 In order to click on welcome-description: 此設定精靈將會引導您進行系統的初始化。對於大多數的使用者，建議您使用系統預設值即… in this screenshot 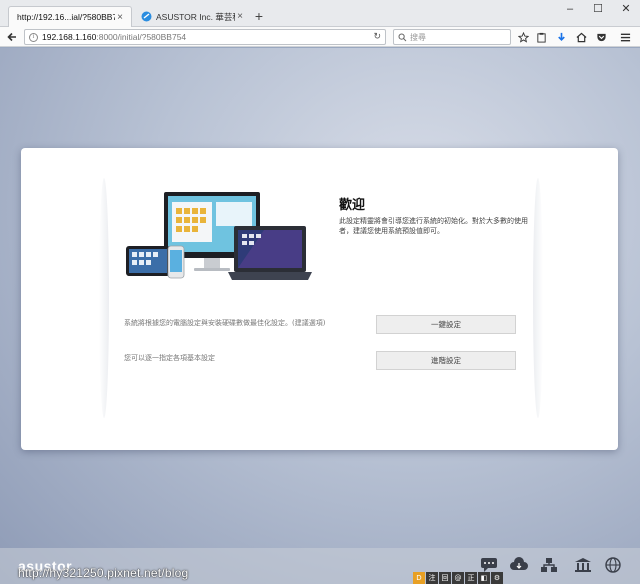, I will do `click(433, 226)`.